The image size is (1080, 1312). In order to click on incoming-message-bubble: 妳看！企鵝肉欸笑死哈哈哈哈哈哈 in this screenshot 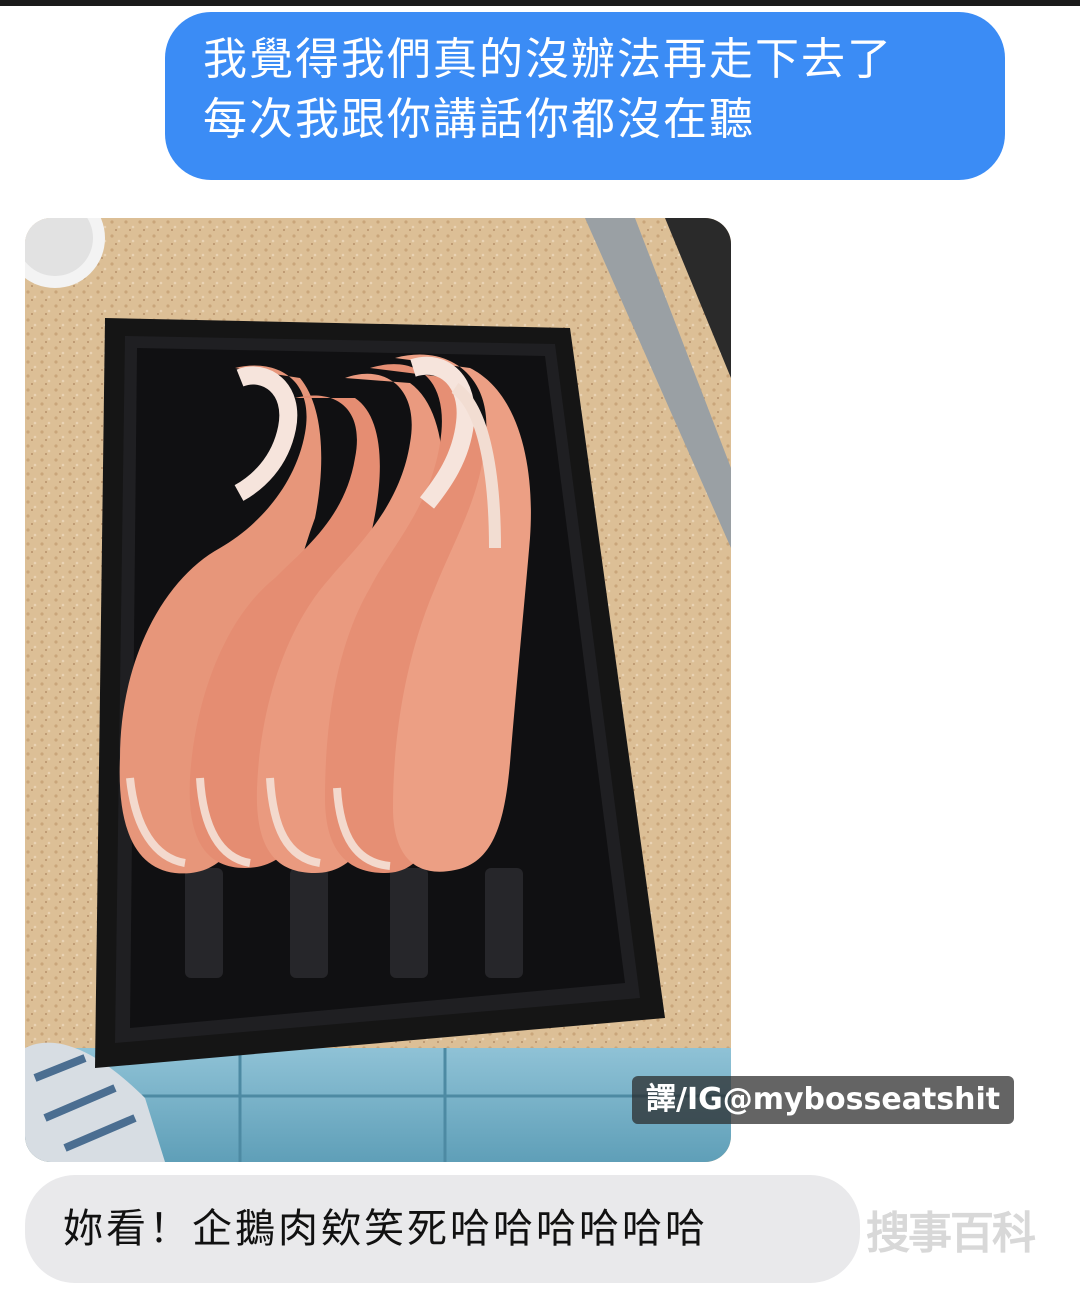, I will do `click(442, 1229)`.